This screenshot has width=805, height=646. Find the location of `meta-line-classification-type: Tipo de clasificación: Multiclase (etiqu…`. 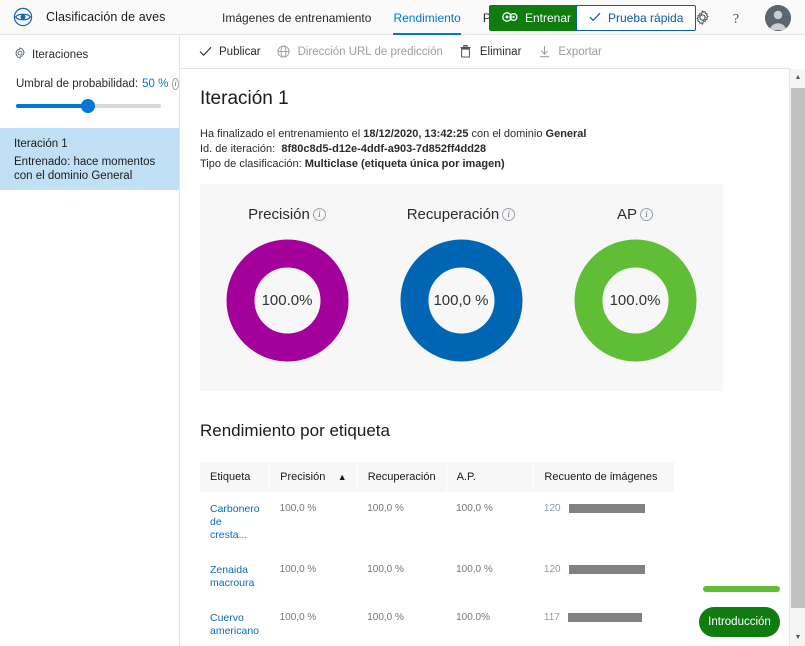

meta-line-classification-type: Tipo de clasificación: Multiclase (etiqu… is located at coordinates (495, 164).